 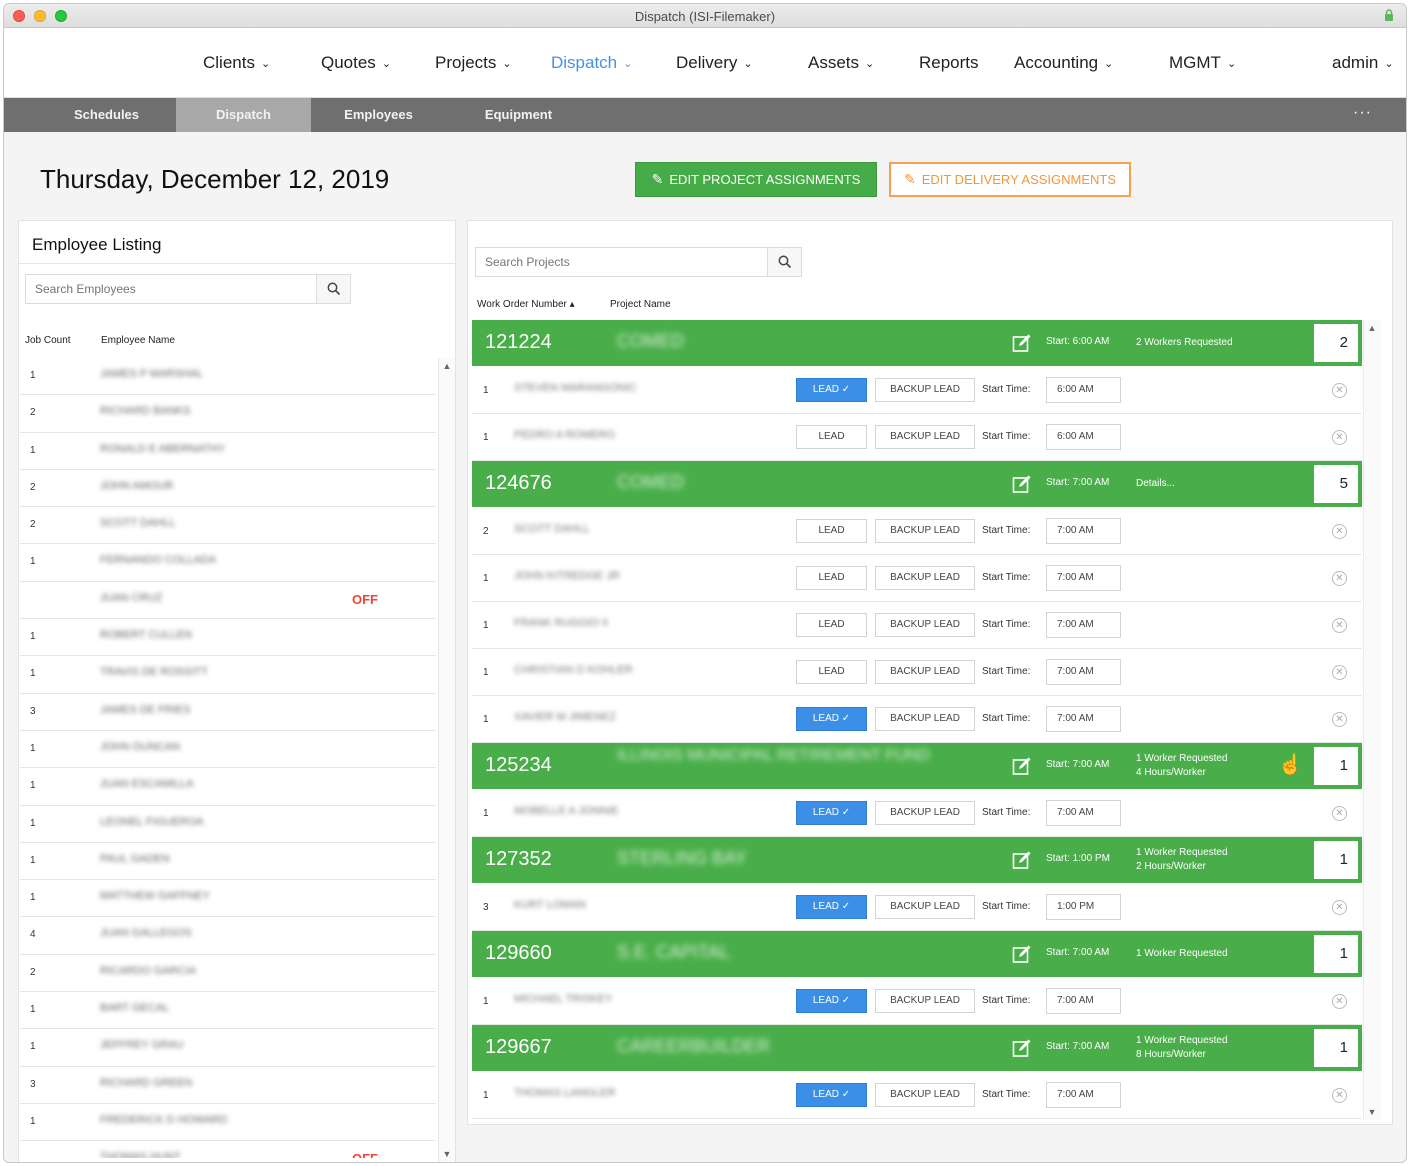 I want to click on subnav-tab-equipment: Equipment, so click(x=518, y=115).